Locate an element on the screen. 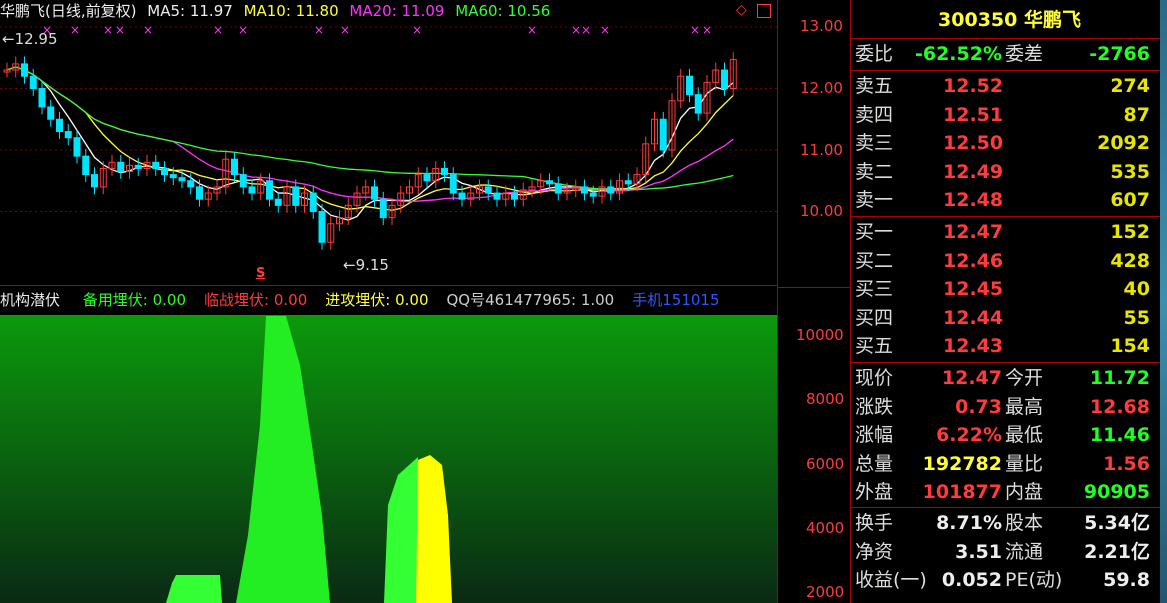 The width and height of the screenshot is (1167, 603). order-label: 卖五 is located at coordinates (874, 86).